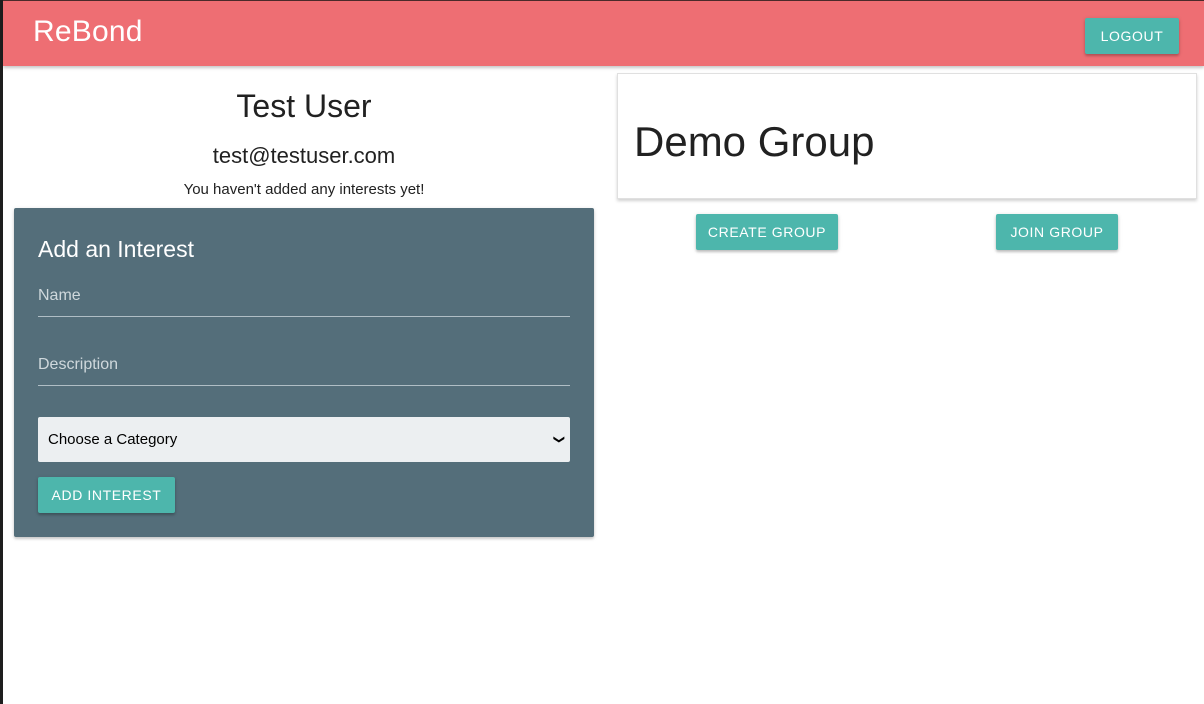 The width and height of the screenshot is (1204, 704). Describe the element at coordinates (1, 352) in the screenshot. I see `window-edge` at that location.